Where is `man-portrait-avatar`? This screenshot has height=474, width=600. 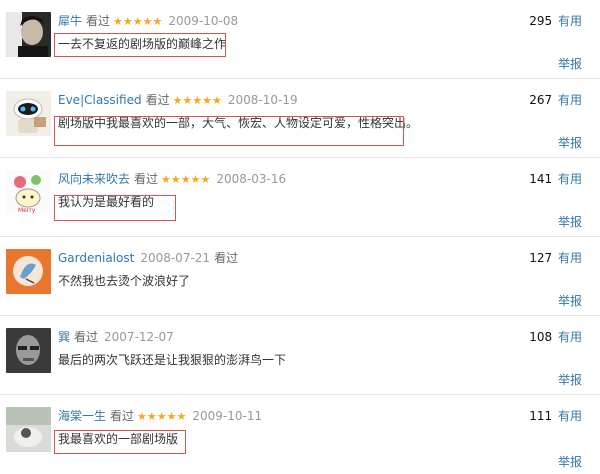 man-portrait-avatar is located at coordinates (28, 34).